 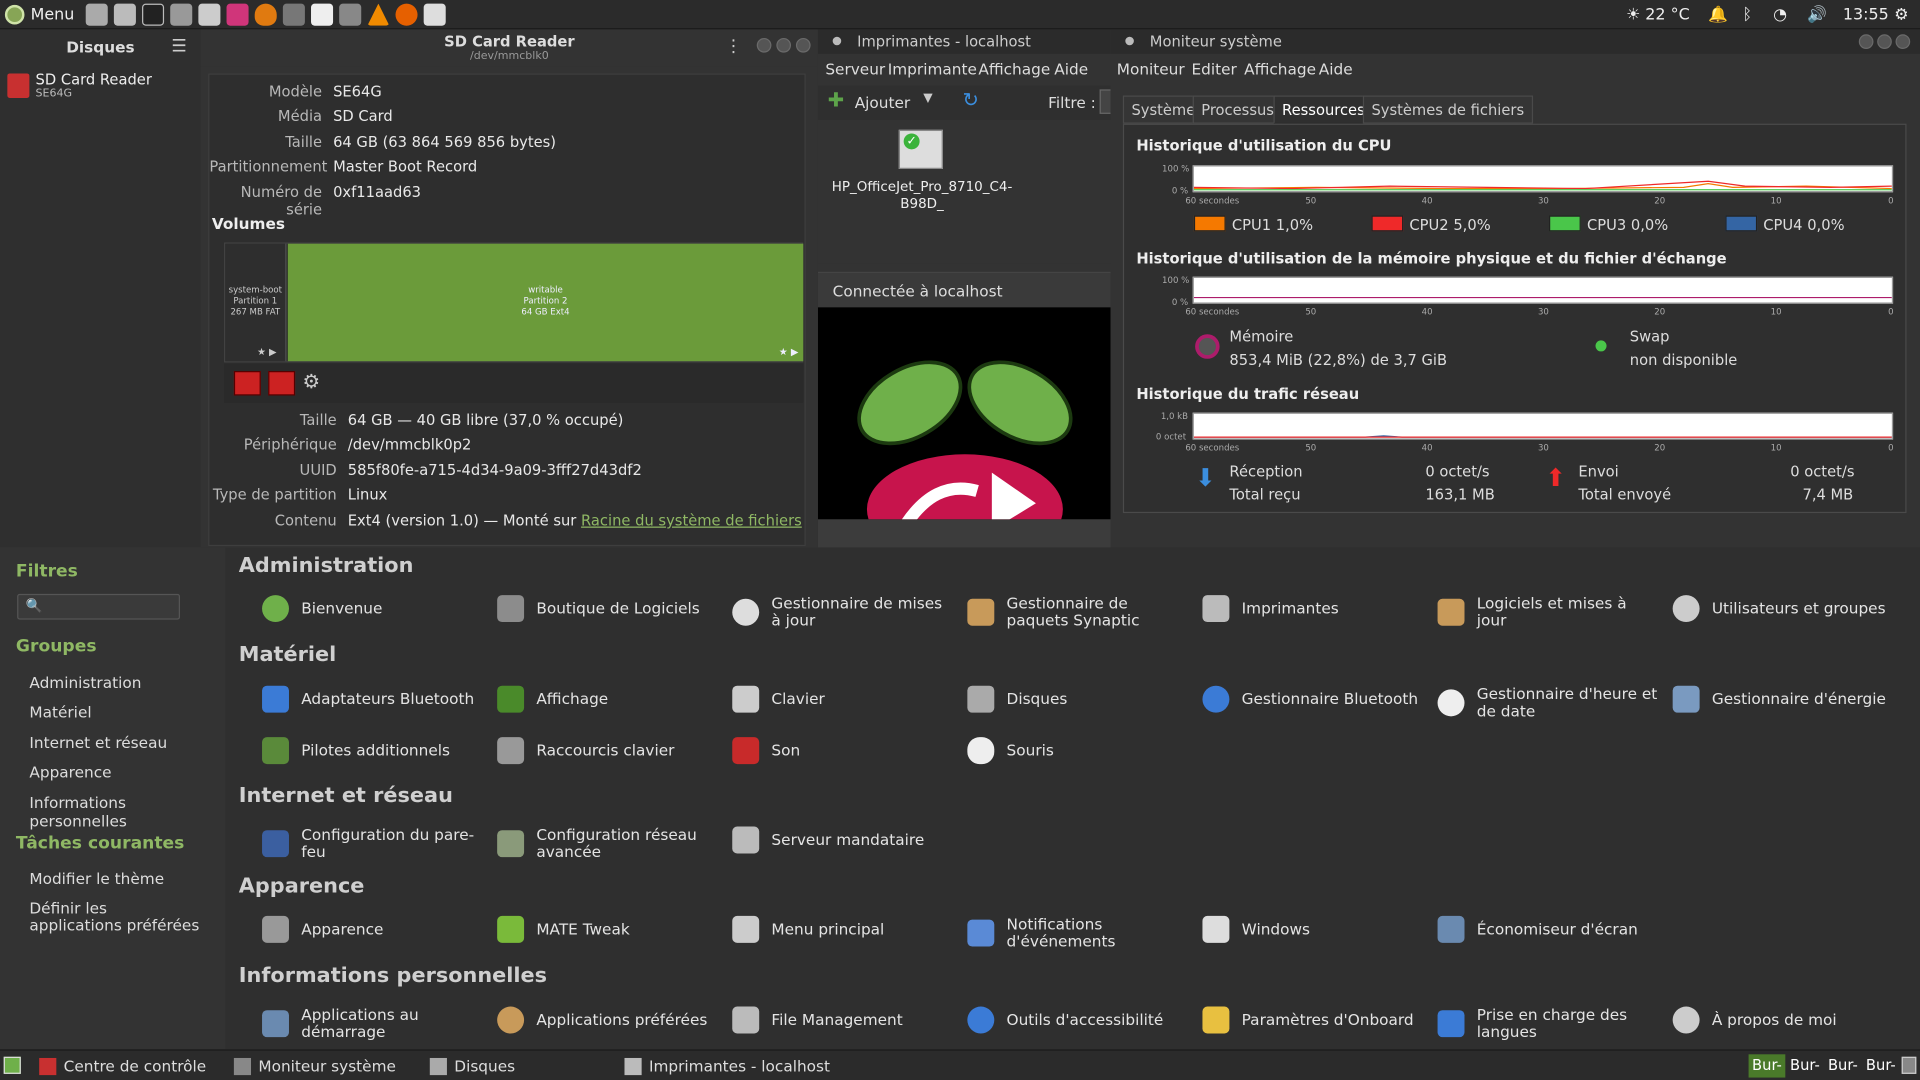 What do you see at coordinates (1767, 1066) in the screenshot?
I see `workspace-1: Bur-1` at bounding box center [1767, 1066].